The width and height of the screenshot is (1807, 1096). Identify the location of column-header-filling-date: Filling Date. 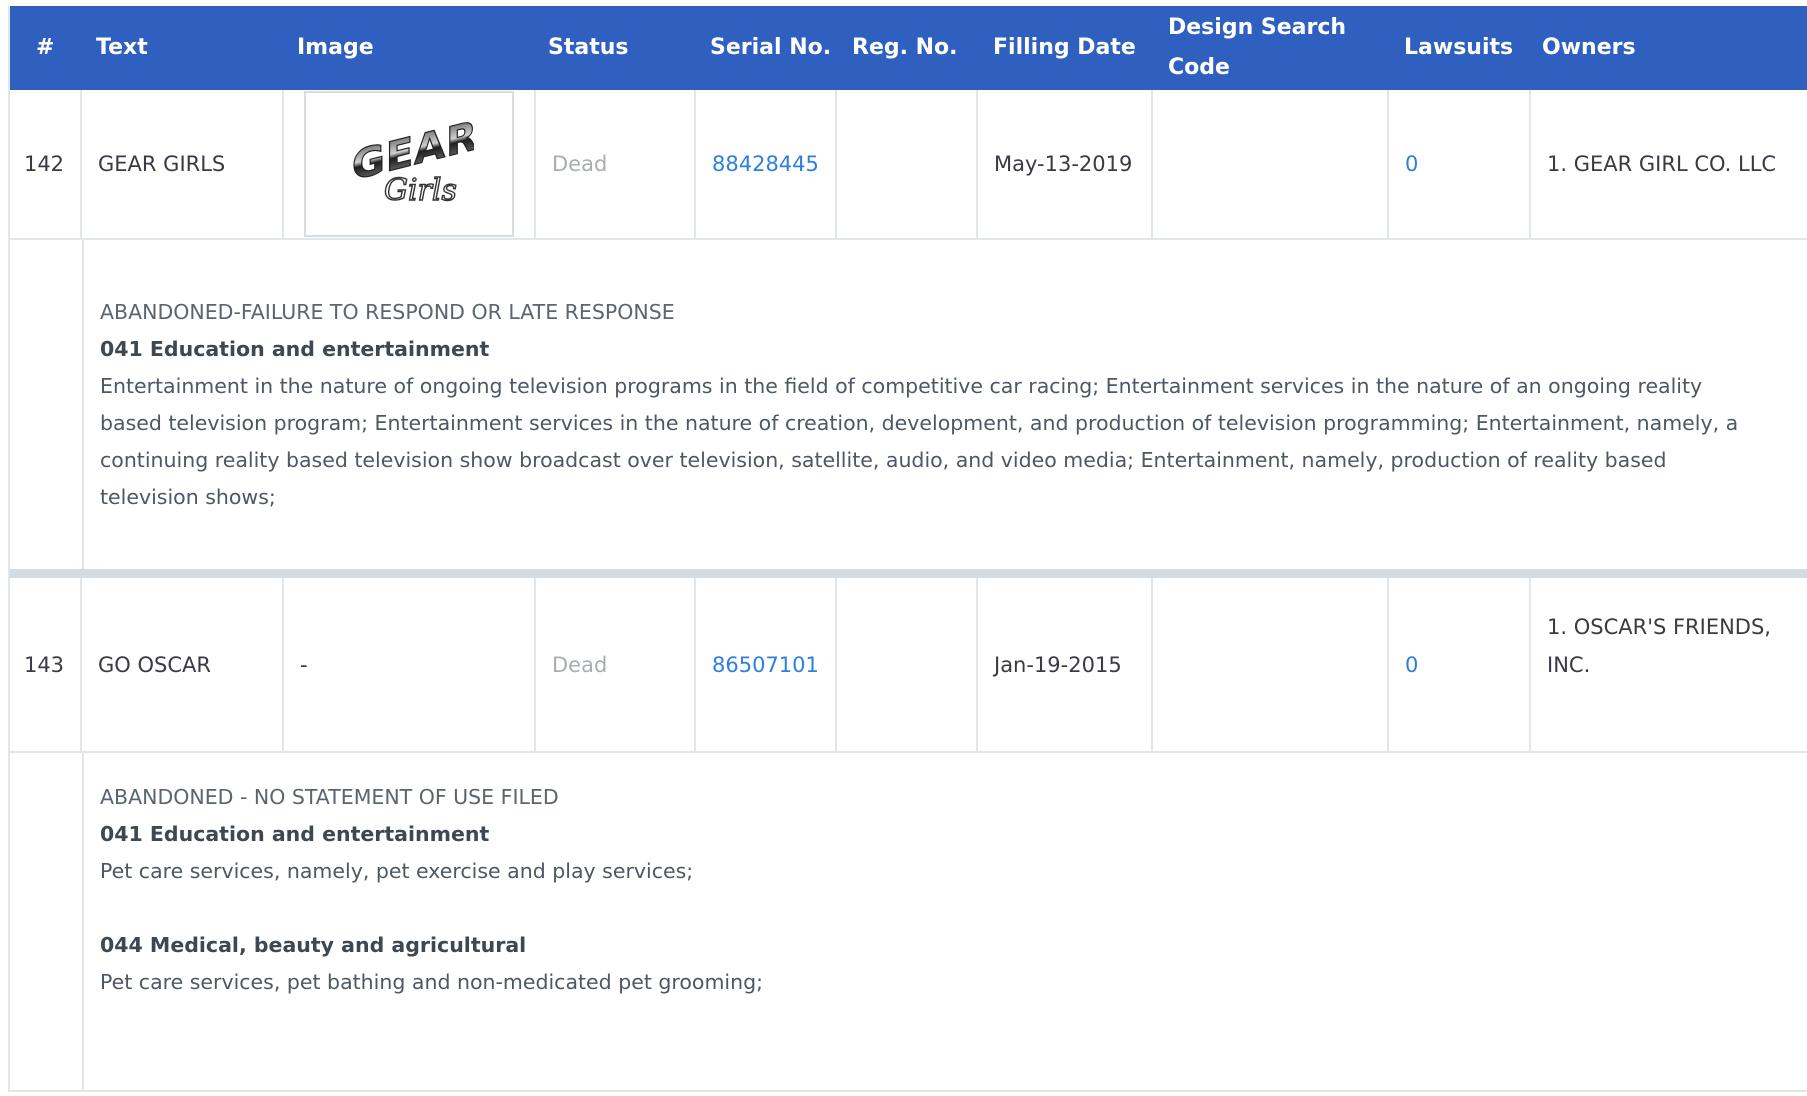
(1064, 48).